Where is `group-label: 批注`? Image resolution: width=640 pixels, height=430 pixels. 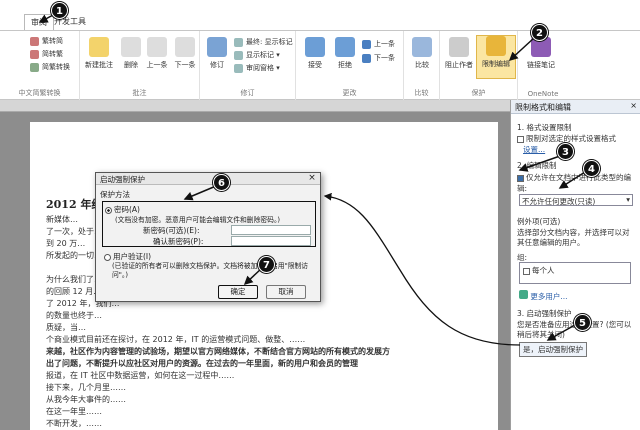 group-label: 批注 is located at coordinates (139, 93).